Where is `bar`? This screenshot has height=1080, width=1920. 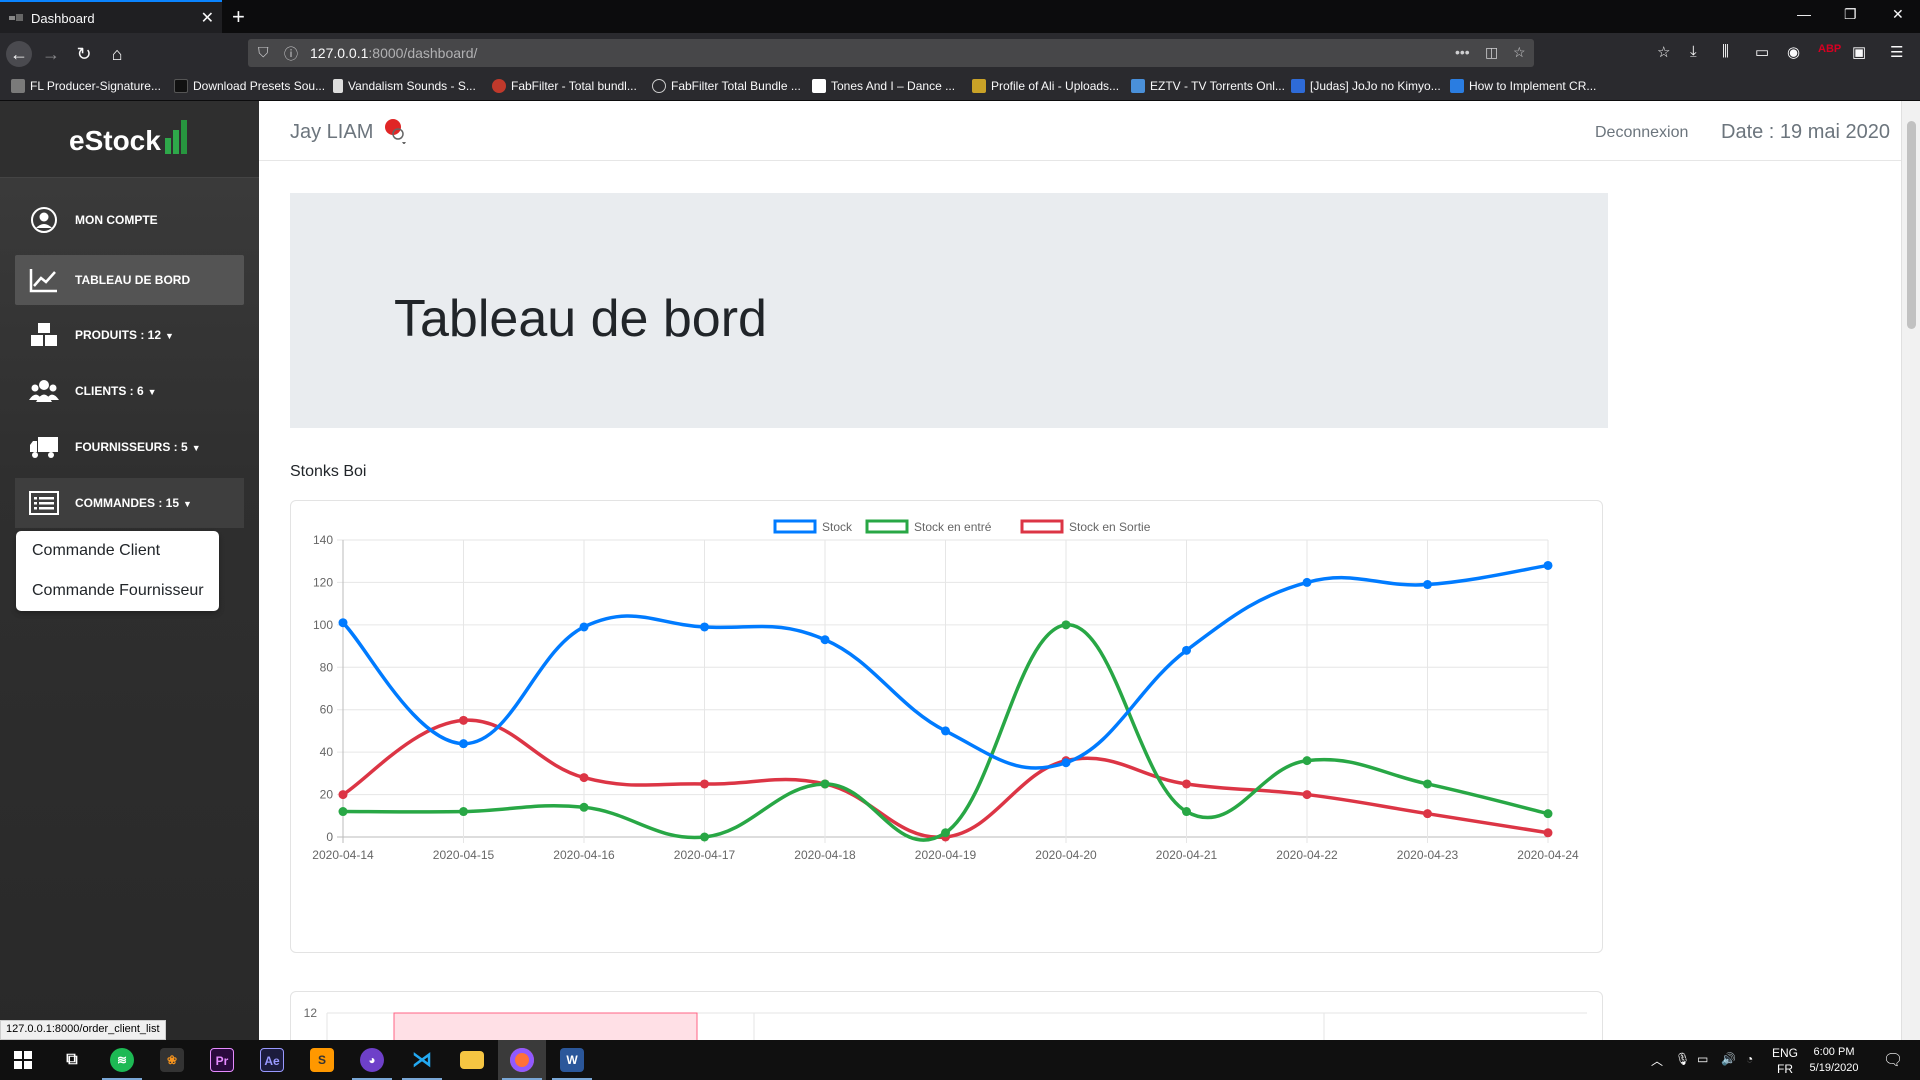 bar is located at coordinates (545, 1026).